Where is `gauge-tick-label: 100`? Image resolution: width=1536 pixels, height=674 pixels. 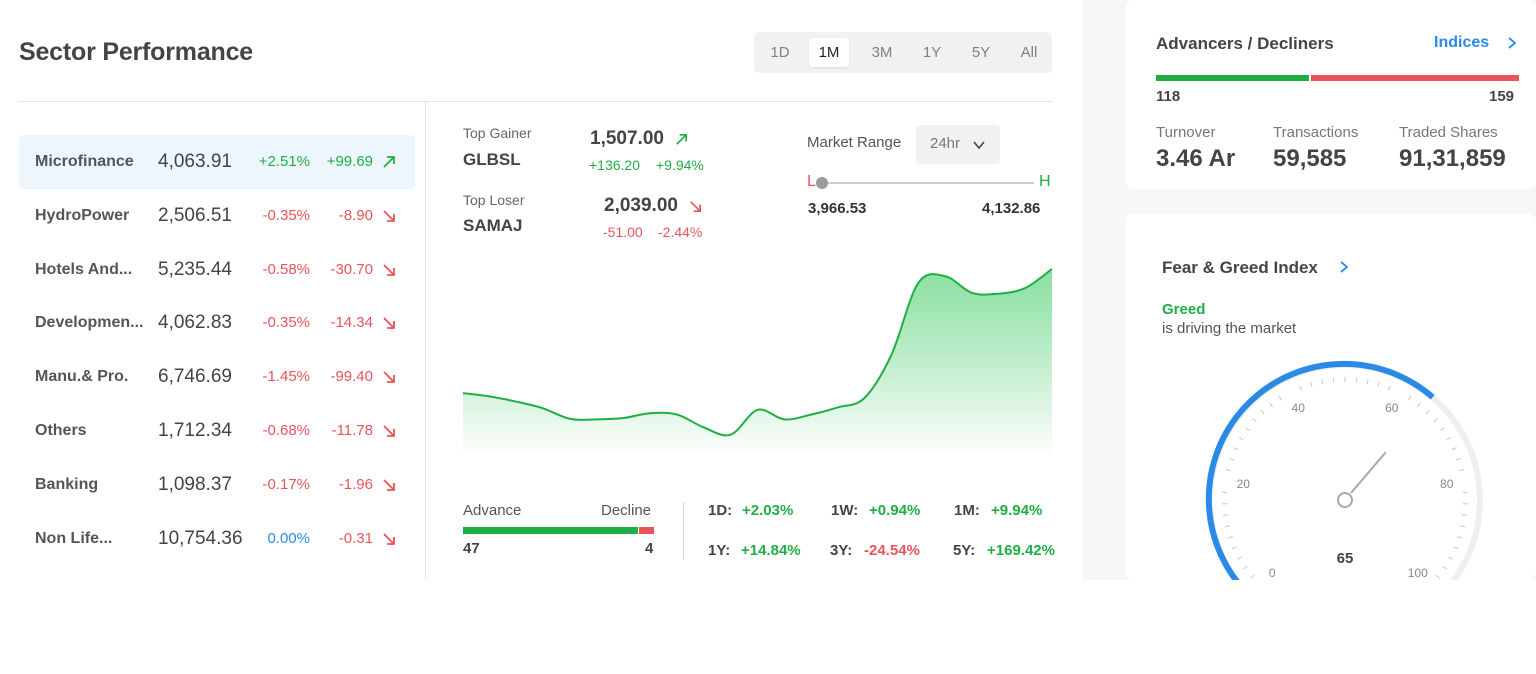
gauge-tick-label: 100 is located at coordinates (1418, 573).